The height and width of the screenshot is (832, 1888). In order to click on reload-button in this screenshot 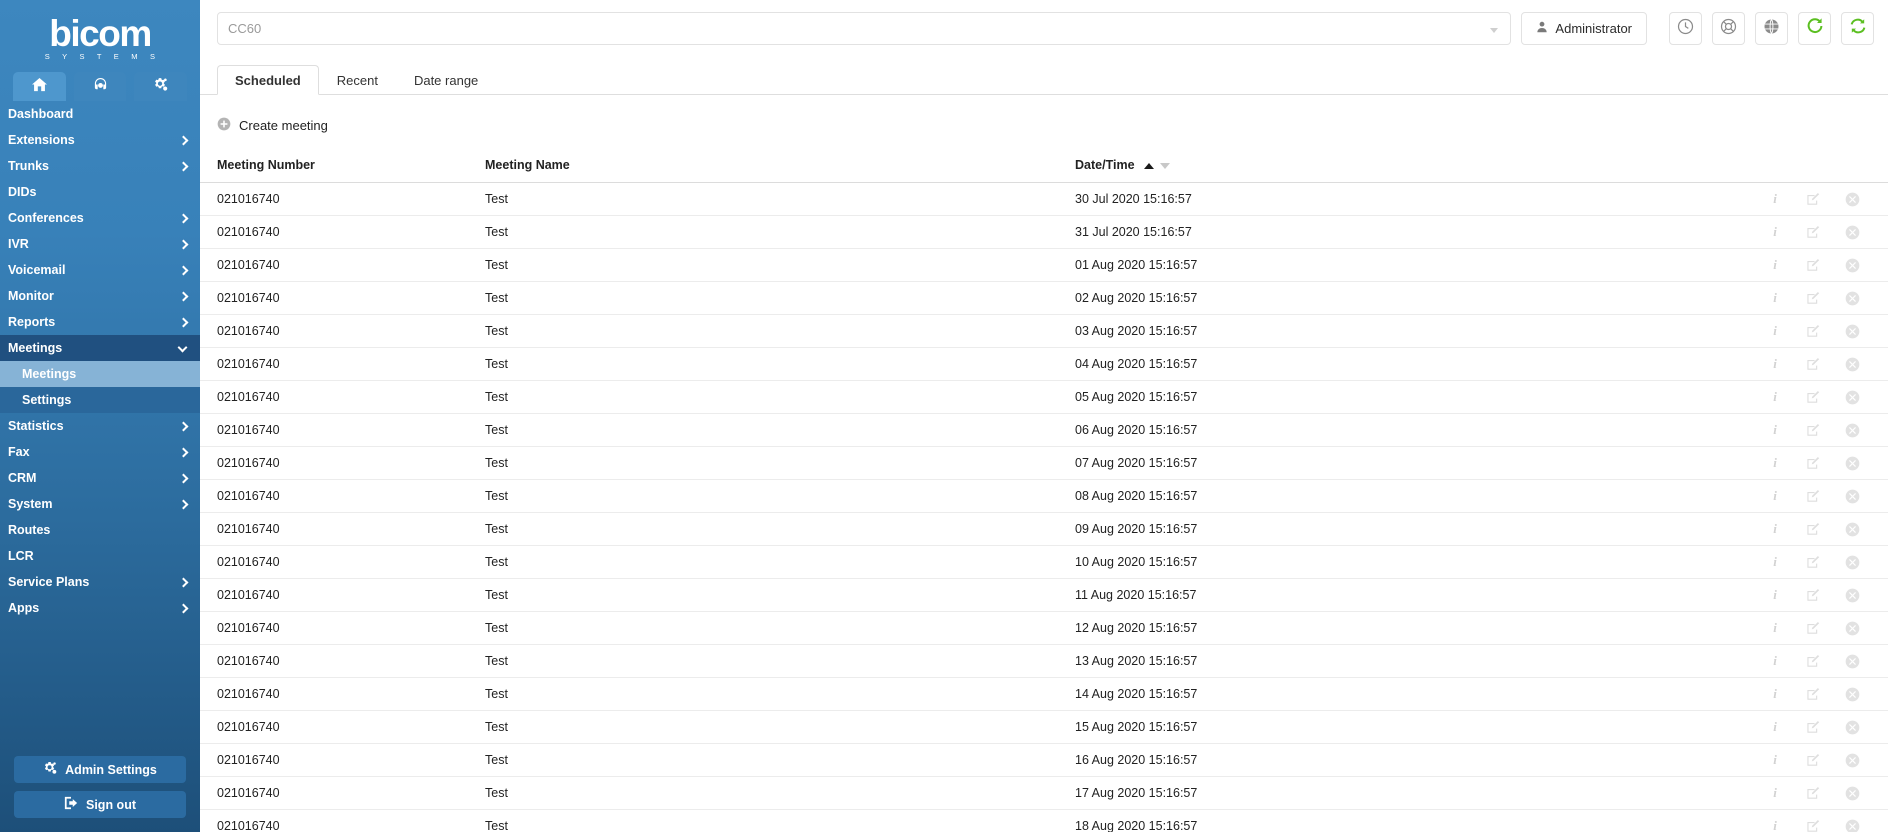, I will do `click(1814, 28)`.